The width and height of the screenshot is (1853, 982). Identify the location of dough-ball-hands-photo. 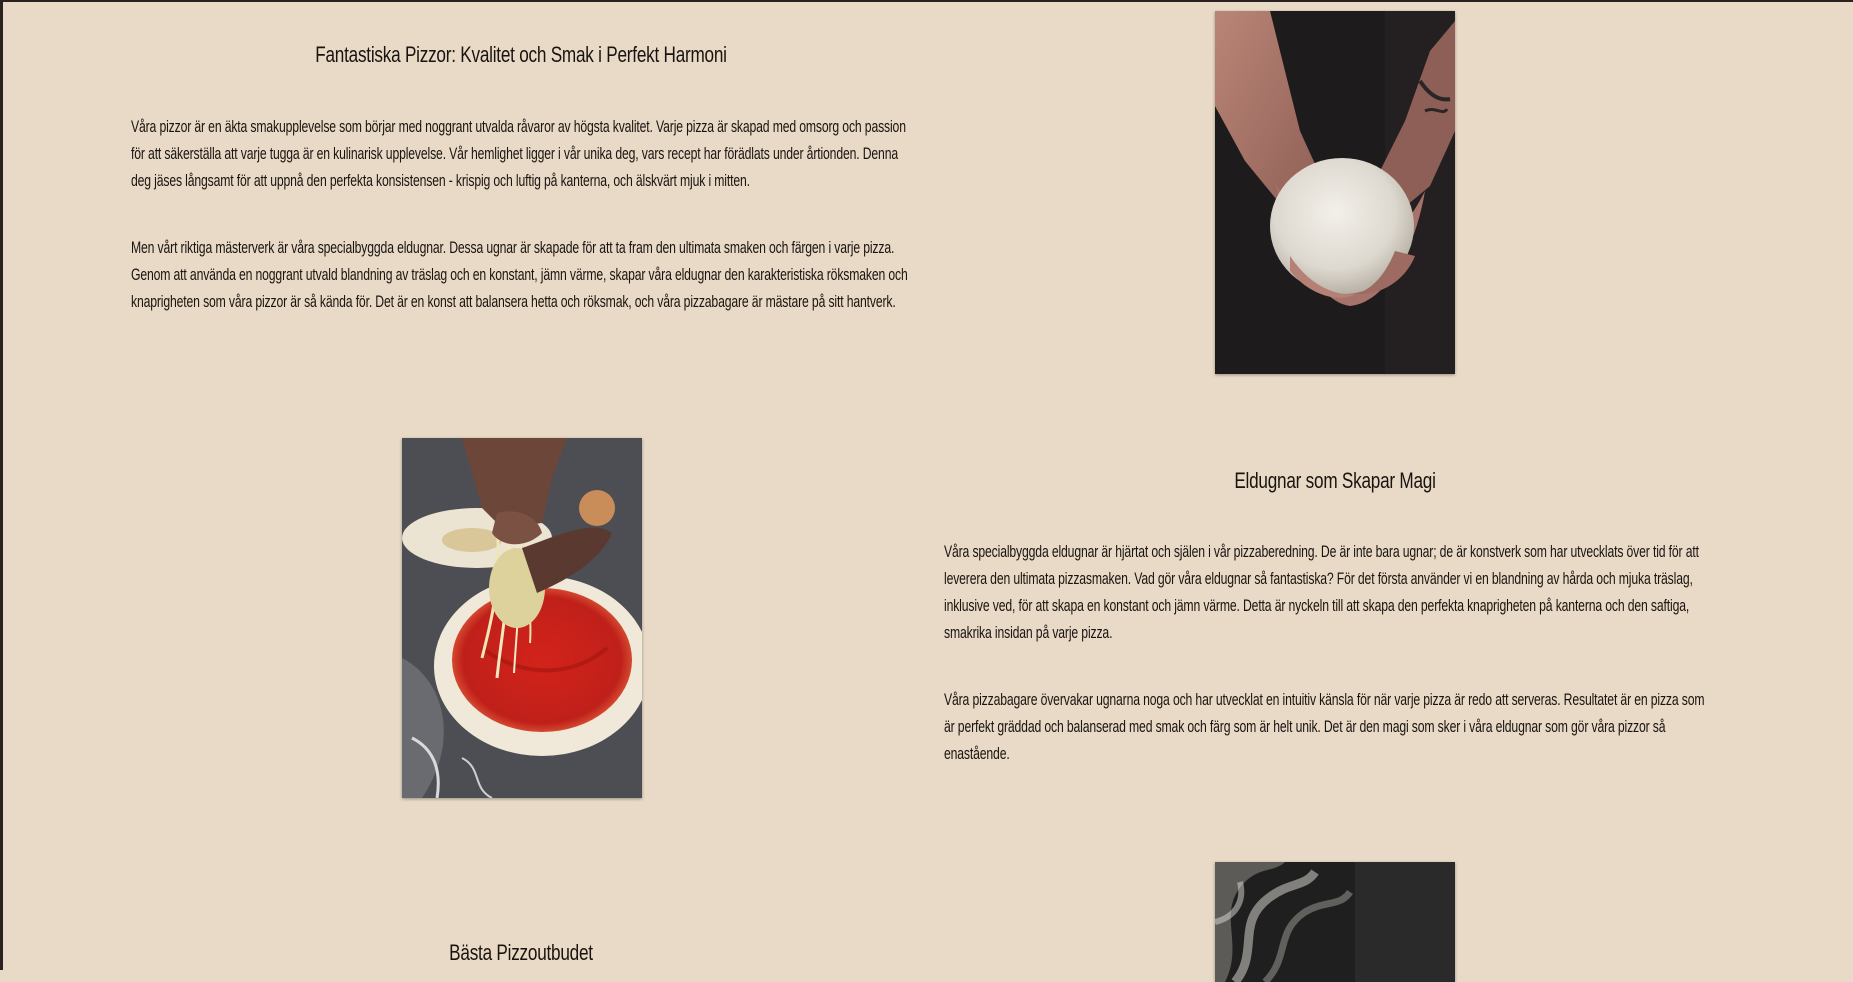
(1335, 192).